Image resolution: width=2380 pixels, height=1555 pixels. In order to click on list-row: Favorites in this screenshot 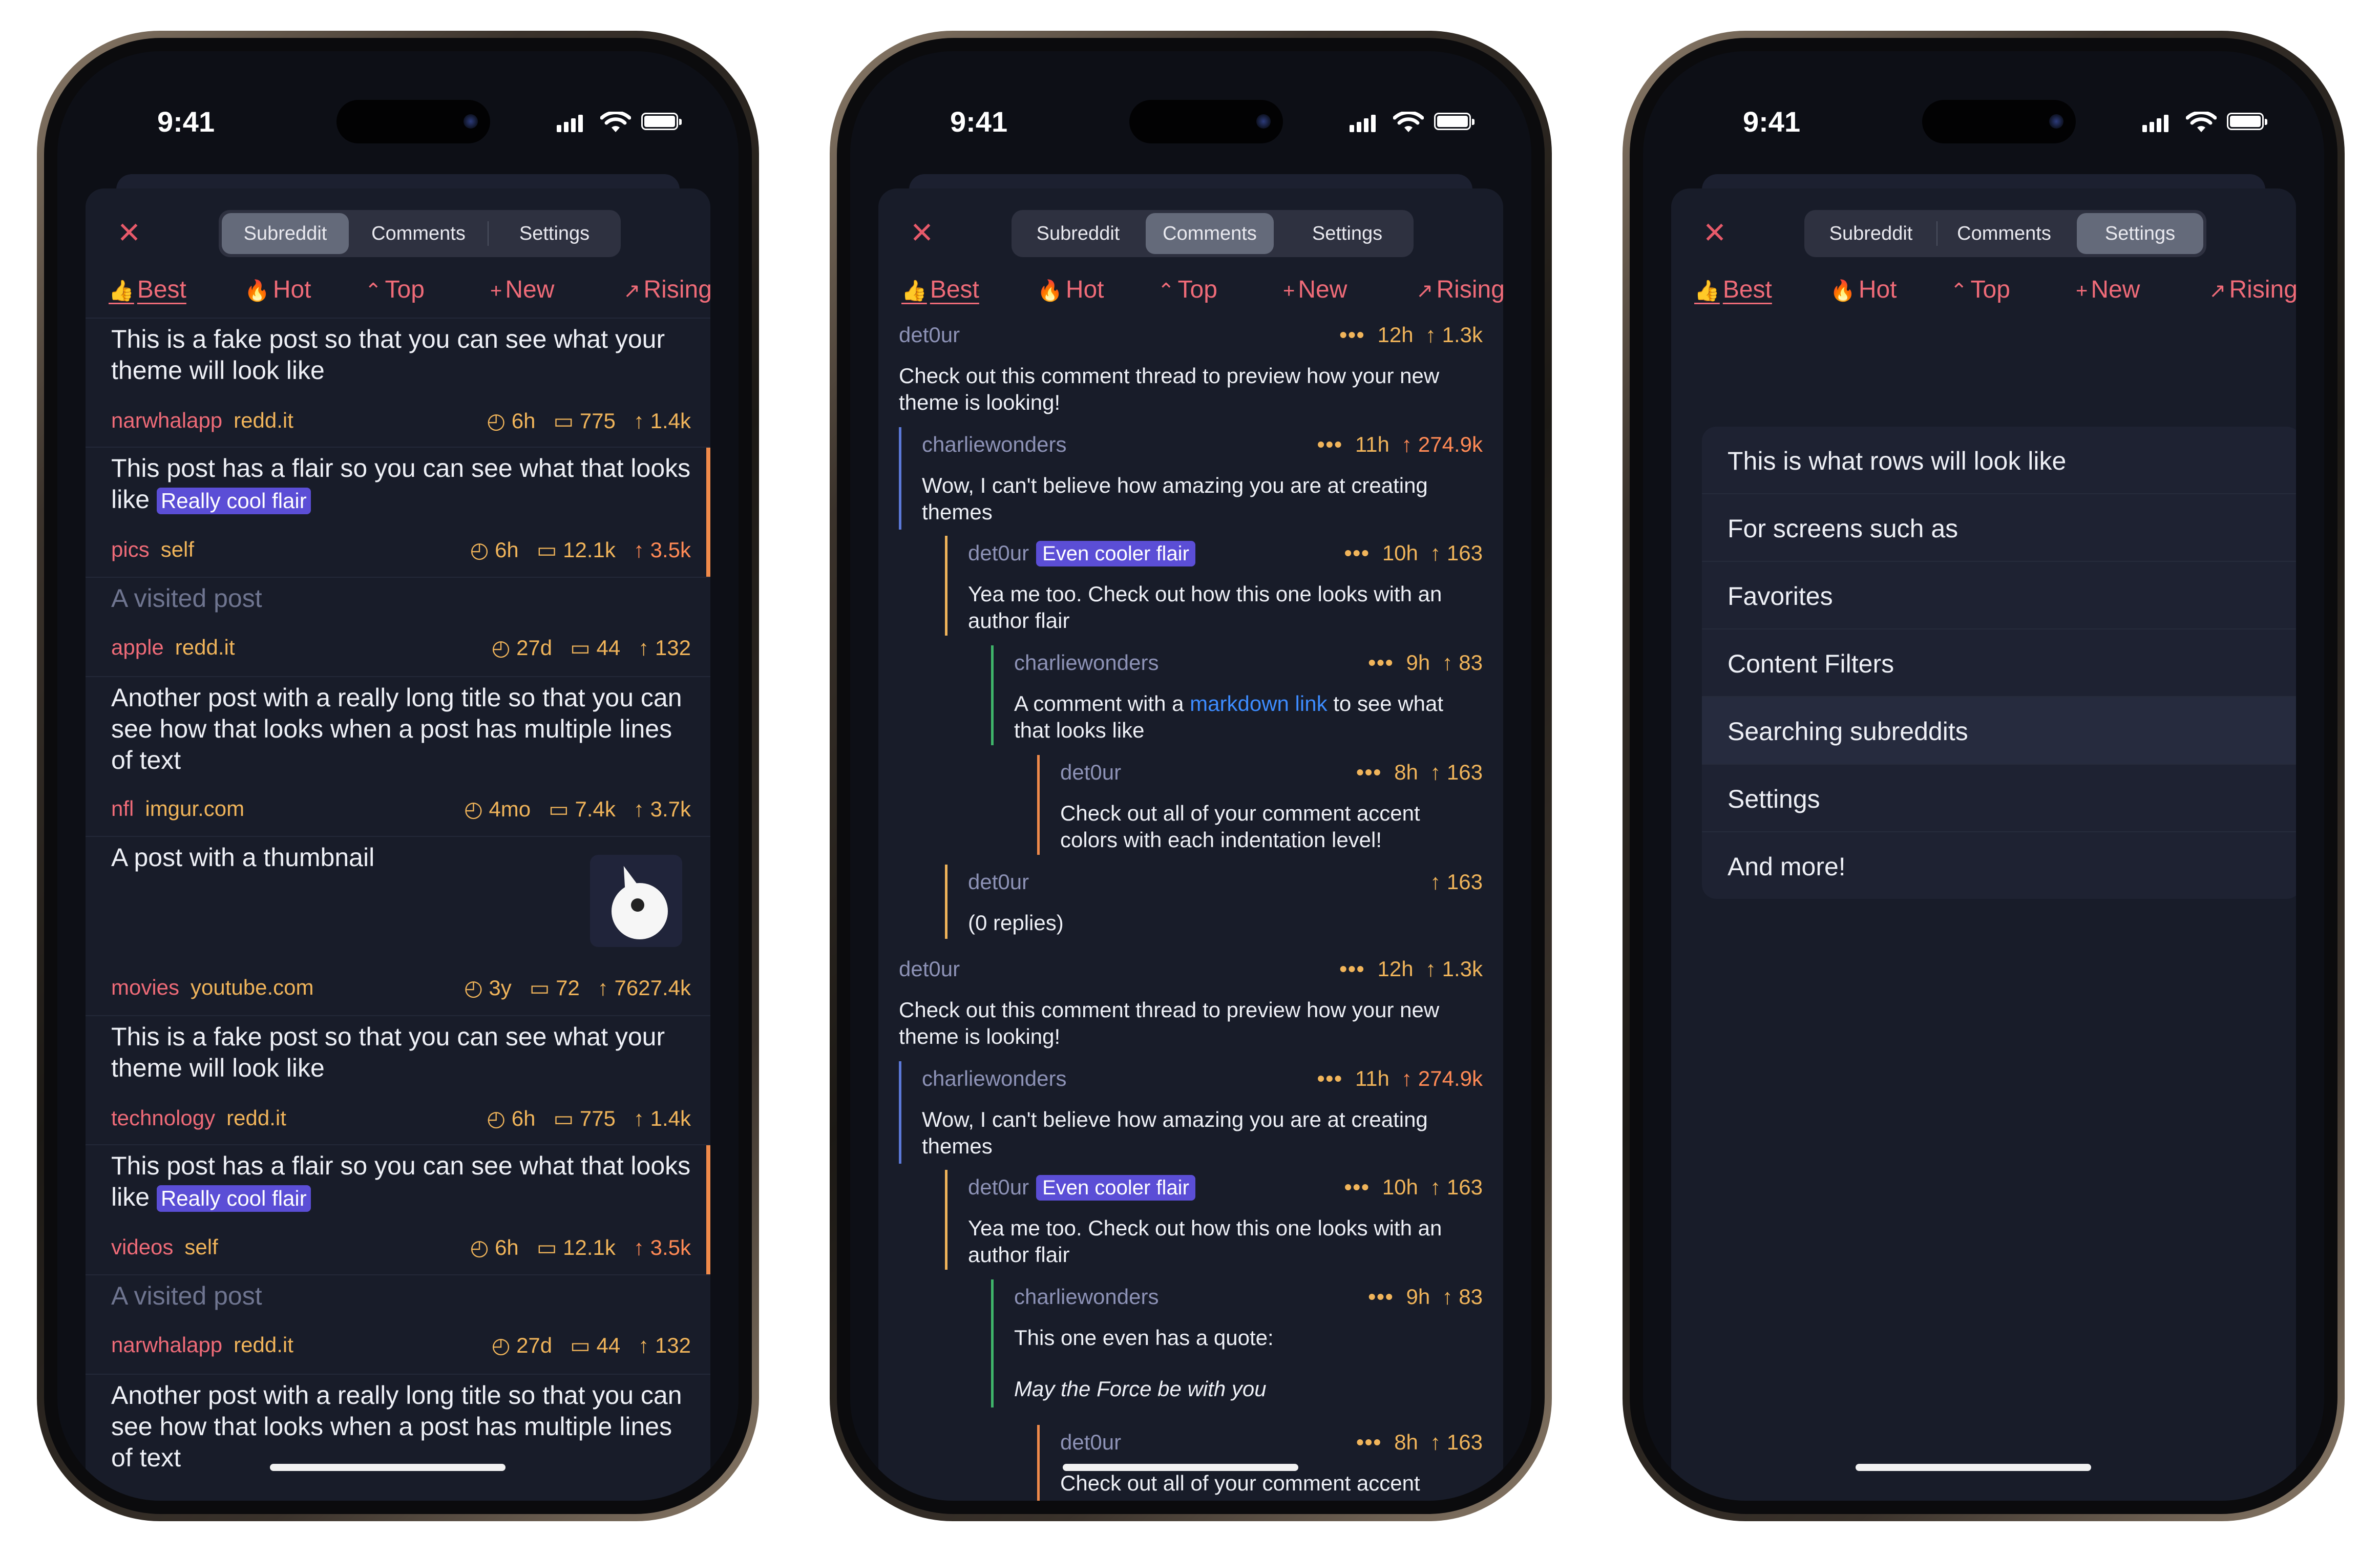, I will do `click(1999, 595)`.